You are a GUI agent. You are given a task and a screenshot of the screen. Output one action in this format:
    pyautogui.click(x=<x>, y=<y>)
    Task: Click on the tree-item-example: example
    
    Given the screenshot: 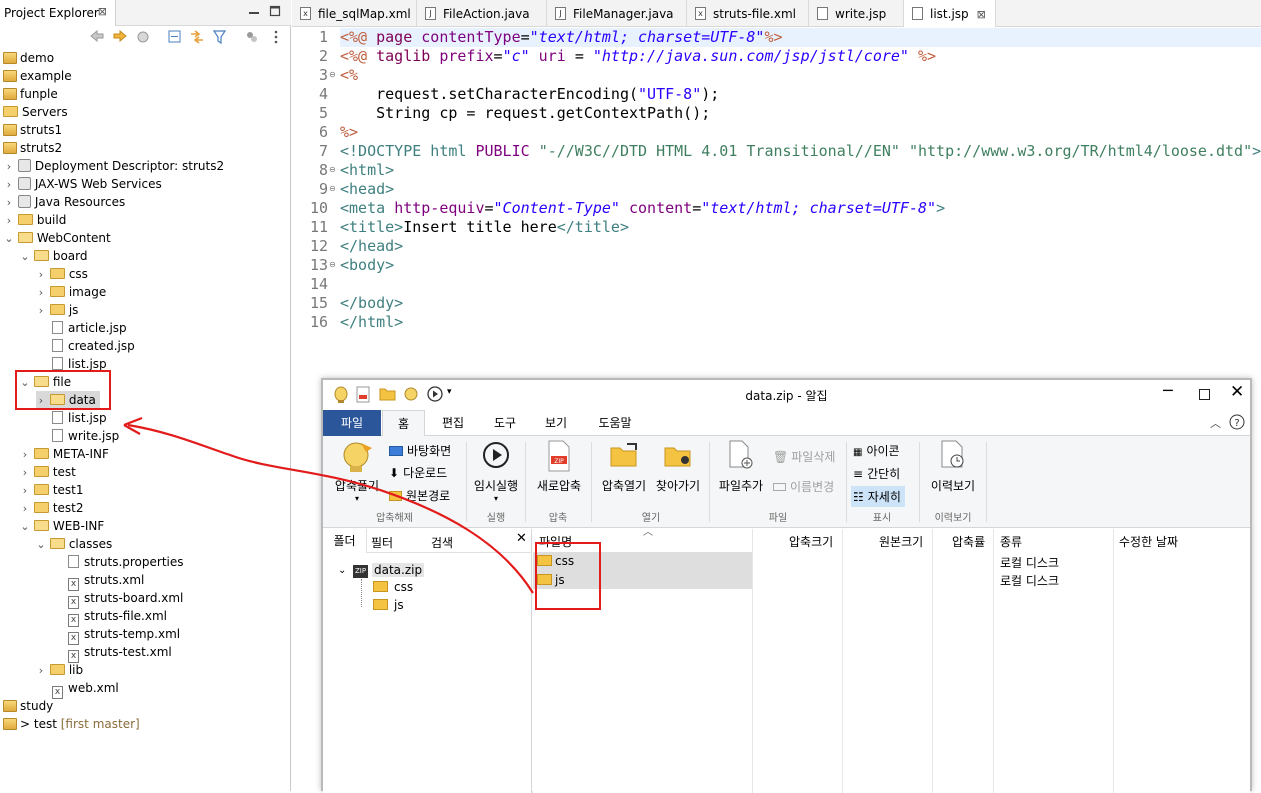 What is the action you would take?
    pyautogui.click(x=37, y=76)
    